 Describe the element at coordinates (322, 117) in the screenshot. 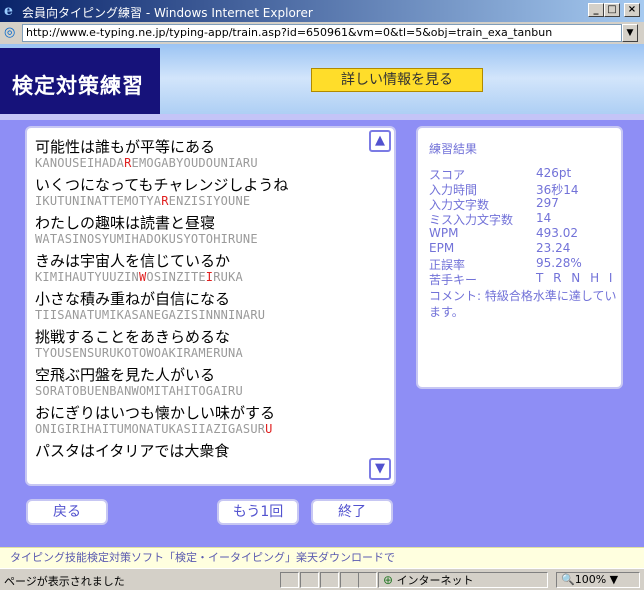

I see `header-divider` at that location.